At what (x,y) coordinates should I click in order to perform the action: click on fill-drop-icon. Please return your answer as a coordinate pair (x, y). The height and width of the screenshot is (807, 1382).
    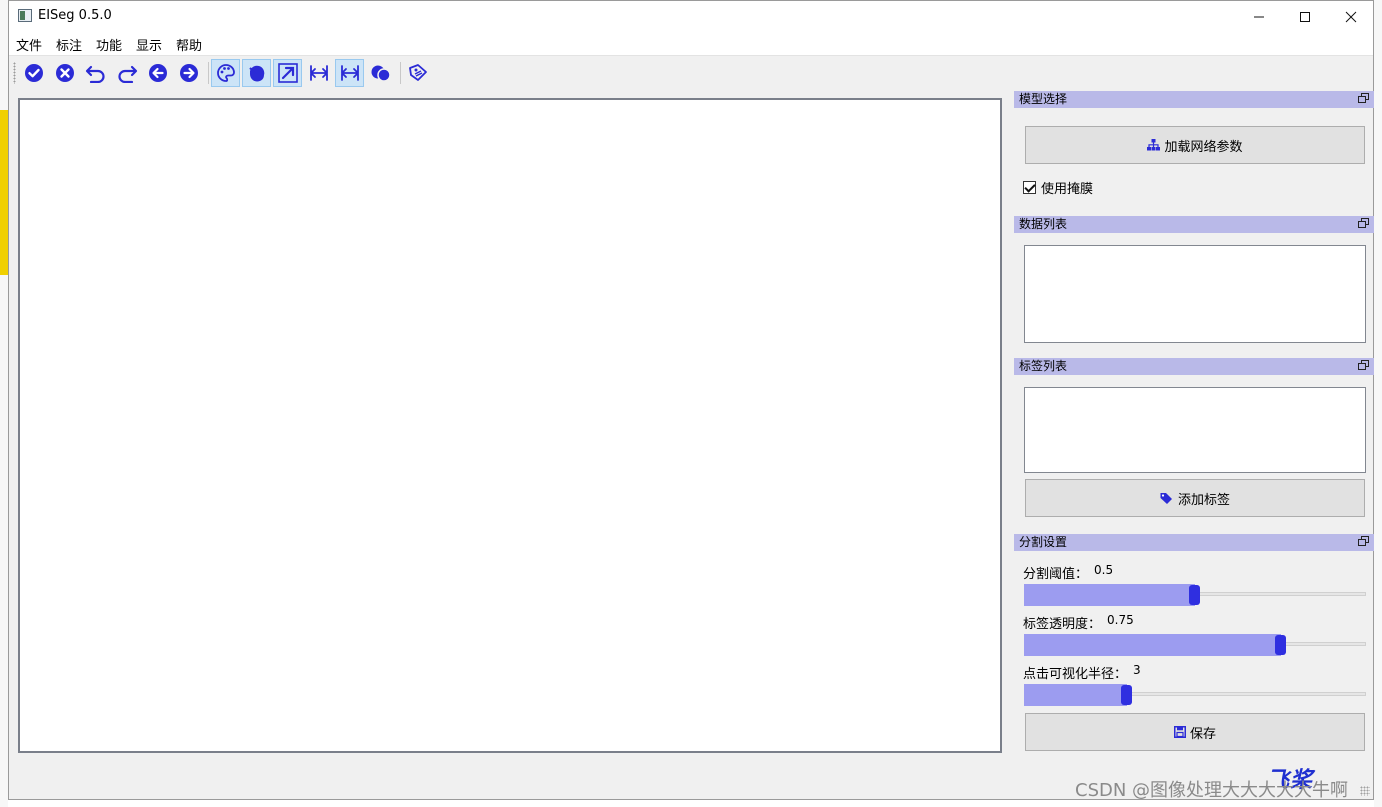
    Looking at the image, I should click on (256, 73).